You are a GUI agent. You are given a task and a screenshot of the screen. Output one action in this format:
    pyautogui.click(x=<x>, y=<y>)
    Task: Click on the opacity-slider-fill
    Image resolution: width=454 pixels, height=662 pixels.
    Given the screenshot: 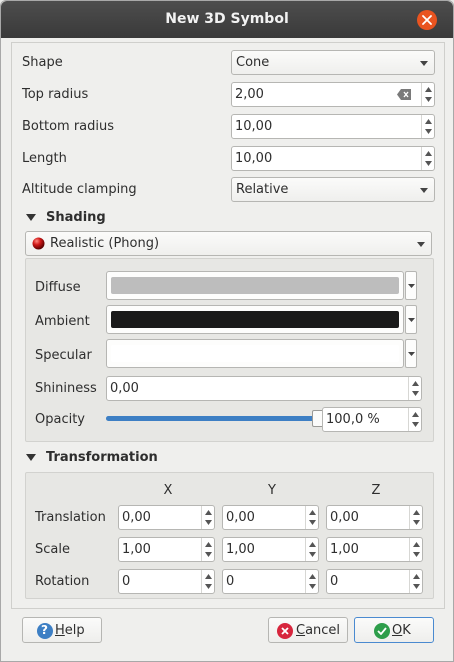 What is the action you would take?
    pyautogui.click(x=212, y=418)
    